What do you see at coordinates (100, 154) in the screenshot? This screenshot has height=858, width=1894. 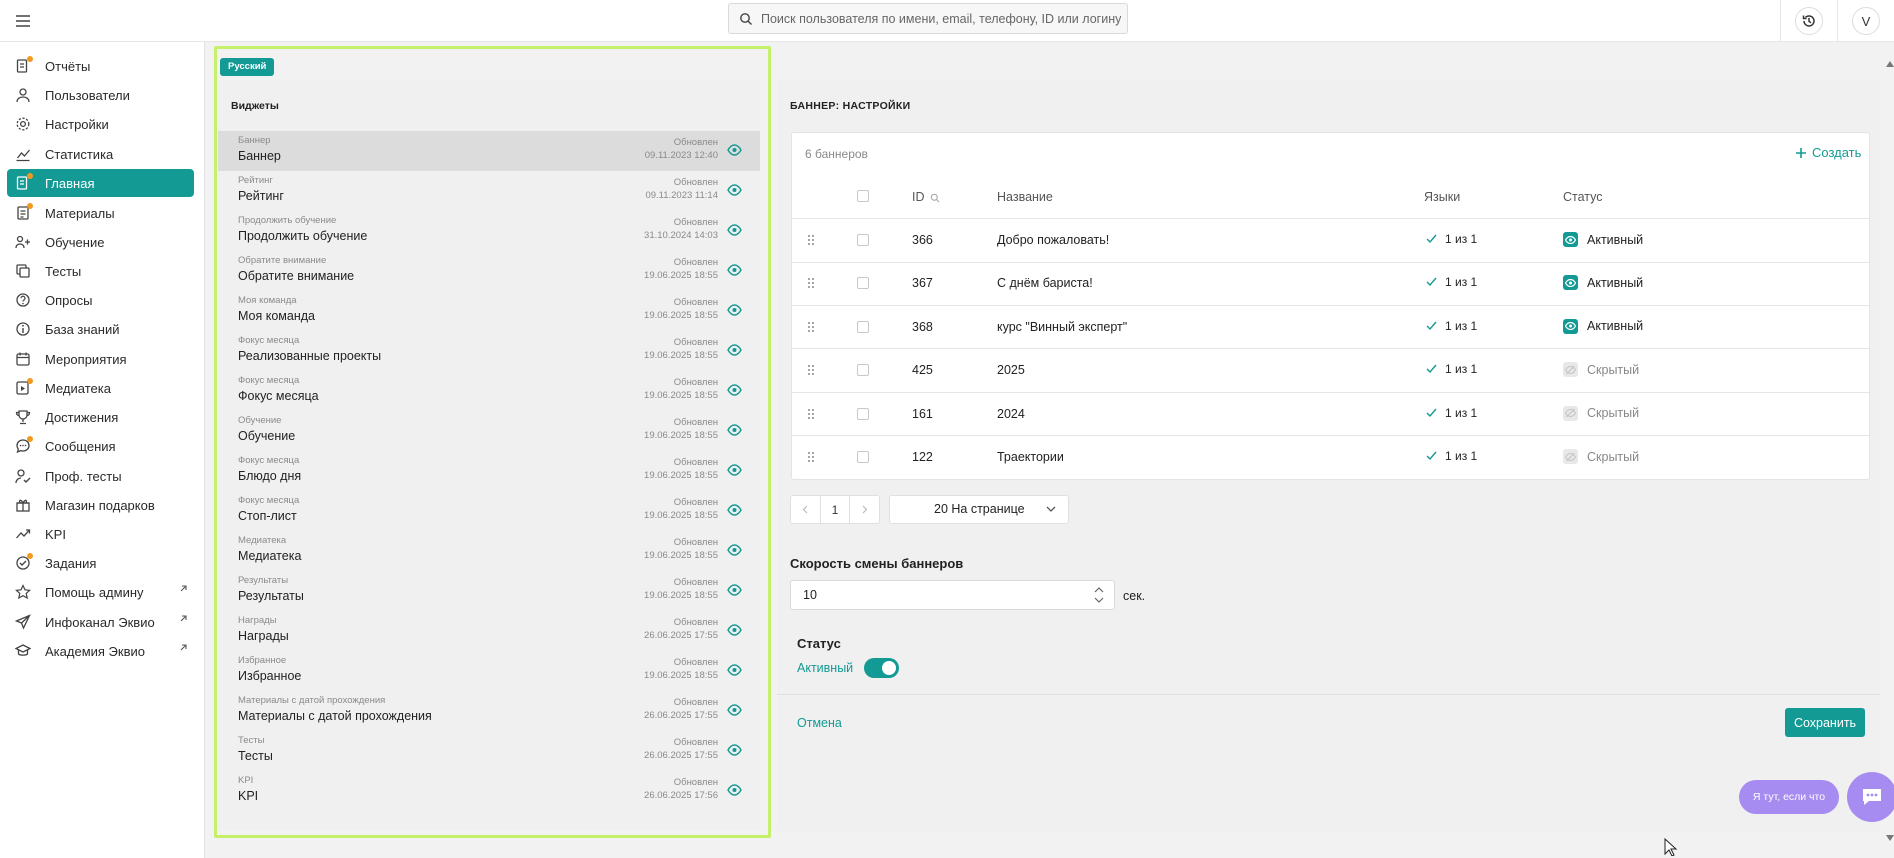 I see `sidebar-item-chart: Статистика` at bounding box center [100, 154].